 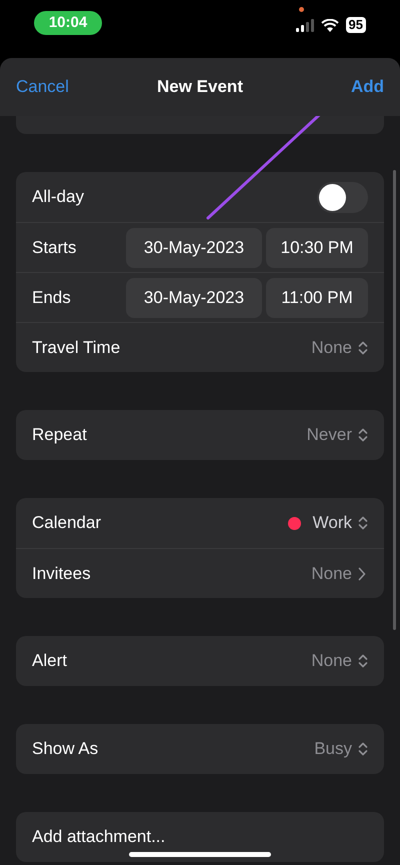 I want to click on signal-icon, so click(x=305, y=25).